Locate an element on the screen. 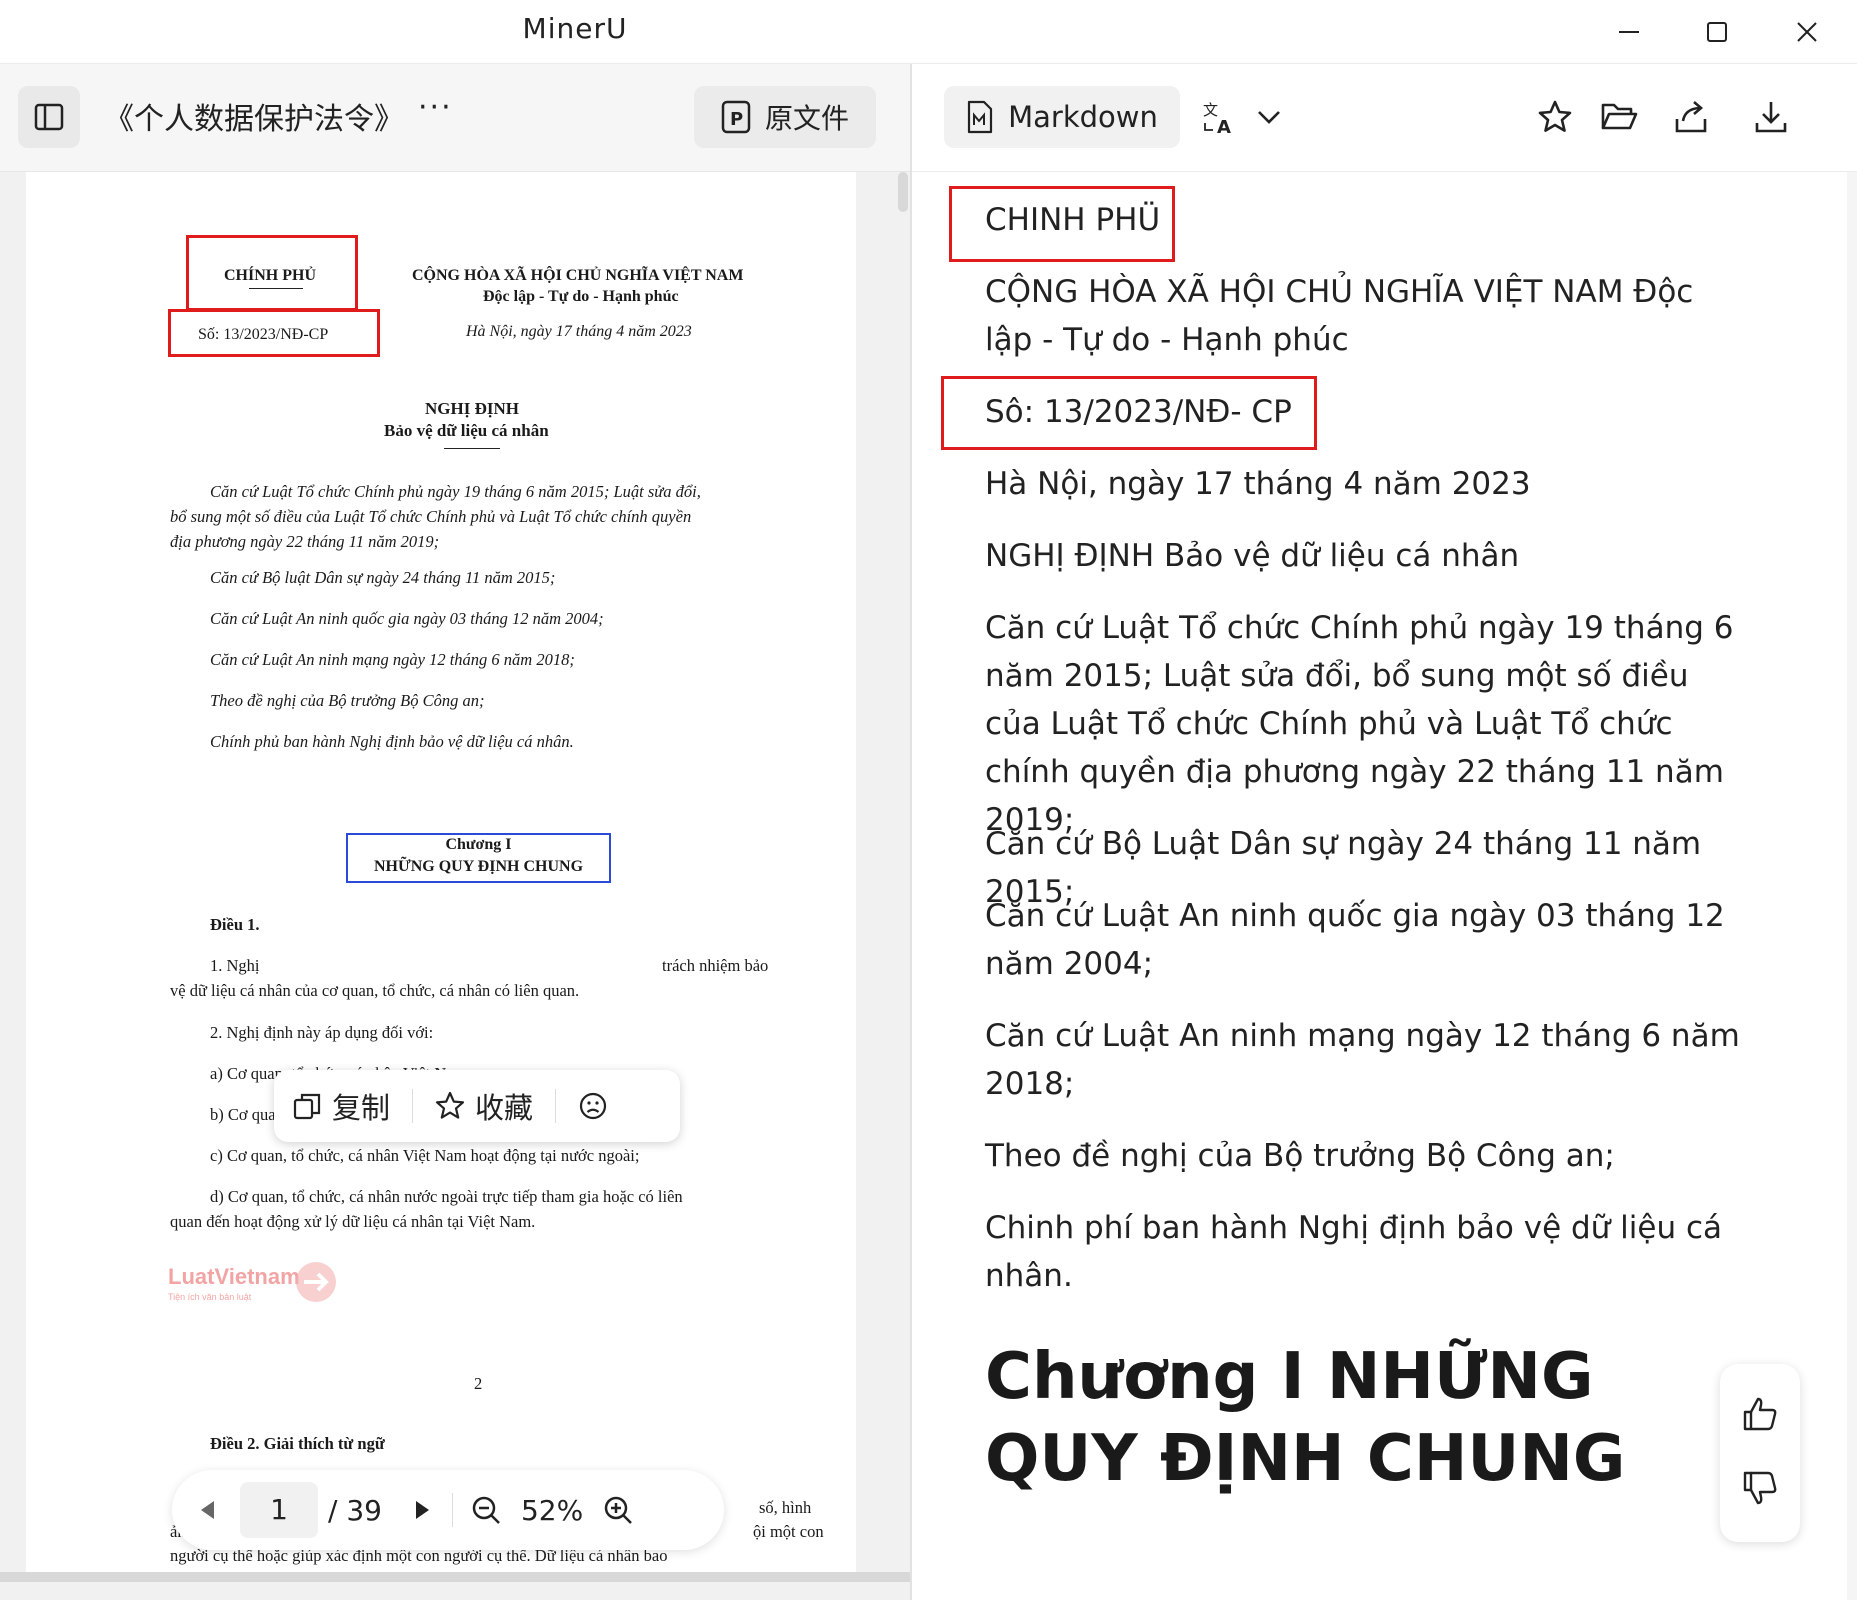  pdf-rule is located at coordinates (472, 448).